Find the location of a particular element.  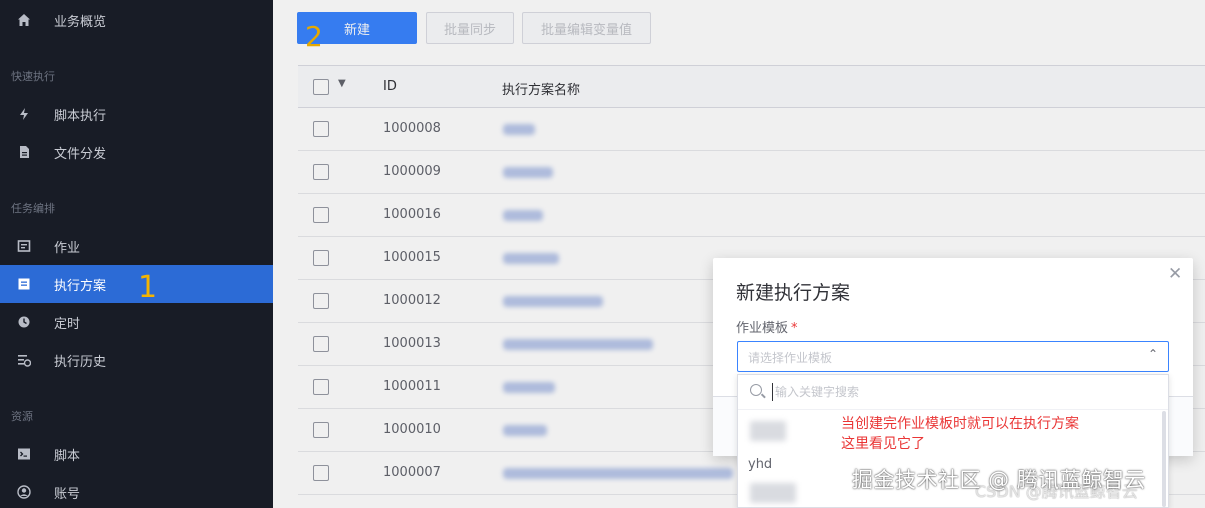

sidebar-item-plan: 执行方案 is located at coordinates (136, 284).